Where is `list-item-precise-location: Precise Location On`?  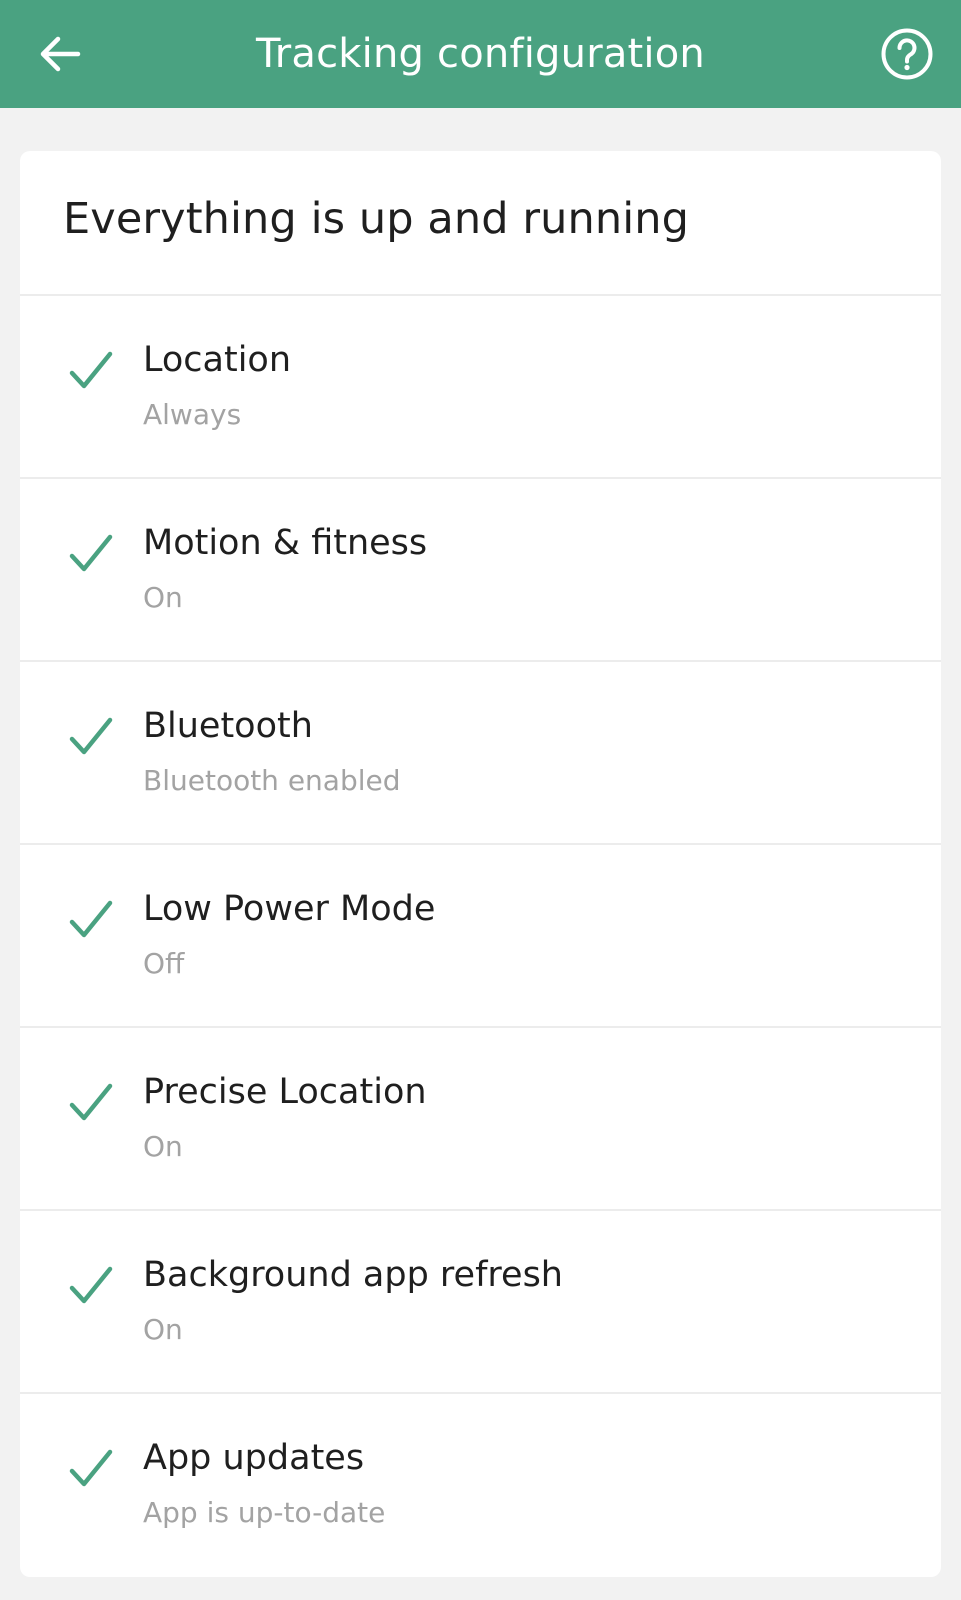 list-item-precise-location: Precise Location On is located at coordinates (480, 1119).